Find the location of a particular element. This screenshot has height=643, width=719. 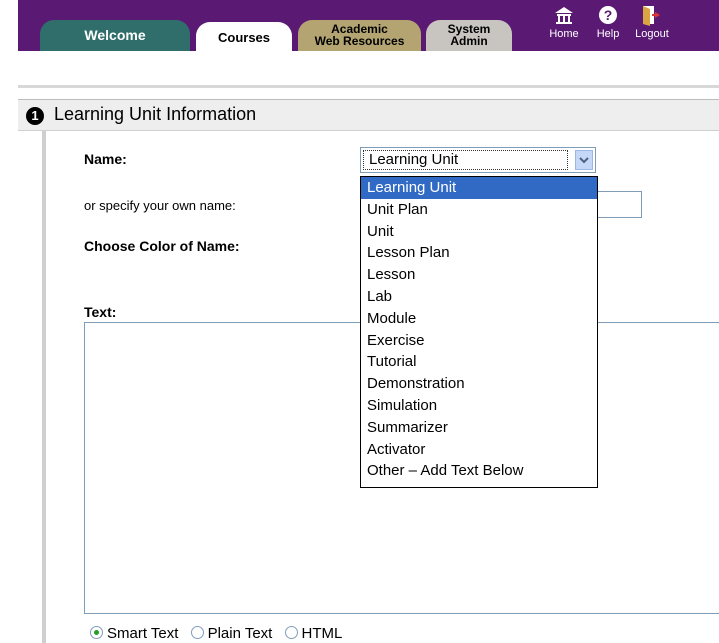

radio-button-checked is located at coordinates (96, 632).